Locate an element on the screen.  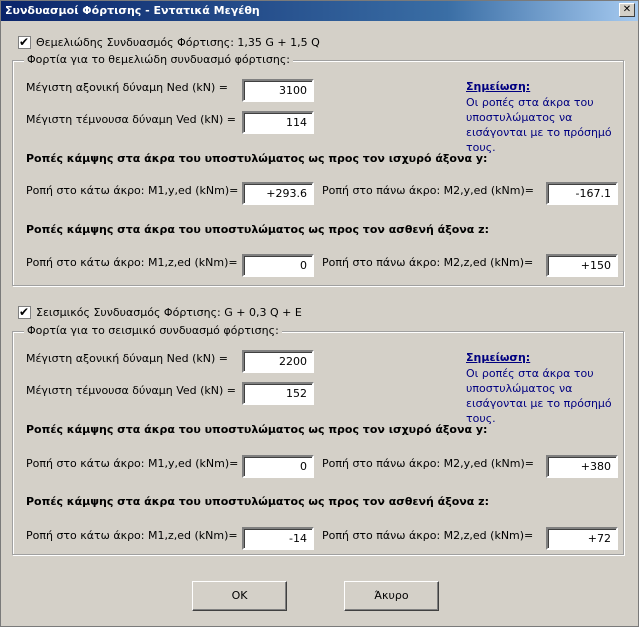
fundamental-ned-input: 3100 is located at coordinates (278, 90).